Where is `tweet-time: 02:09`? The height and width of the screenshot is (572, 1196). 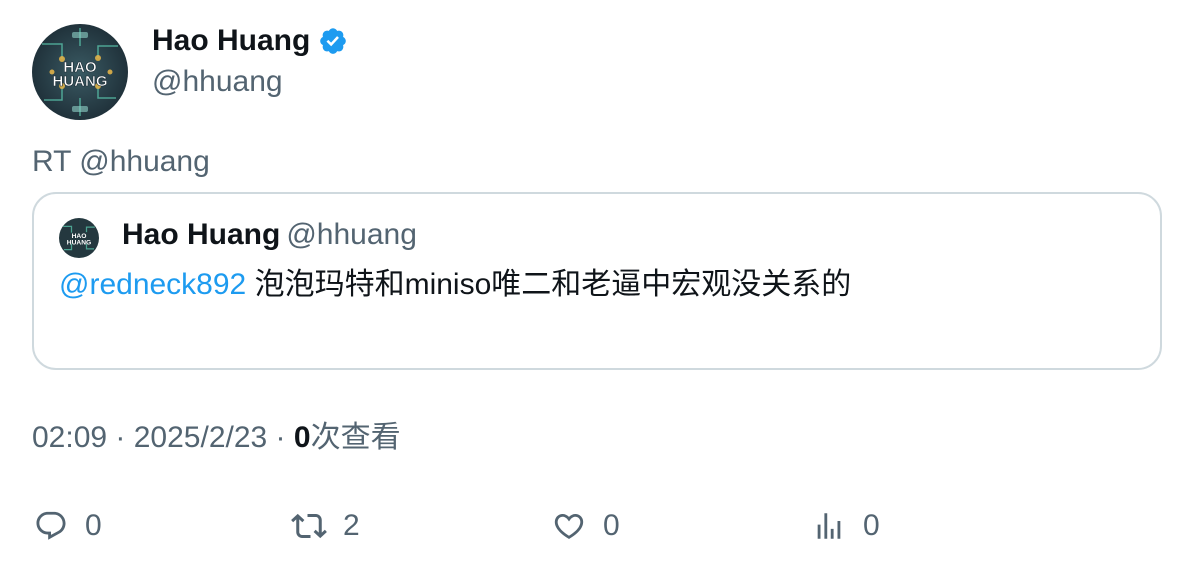
tweet-time: 02:09 is located at coordinates (69, 437).